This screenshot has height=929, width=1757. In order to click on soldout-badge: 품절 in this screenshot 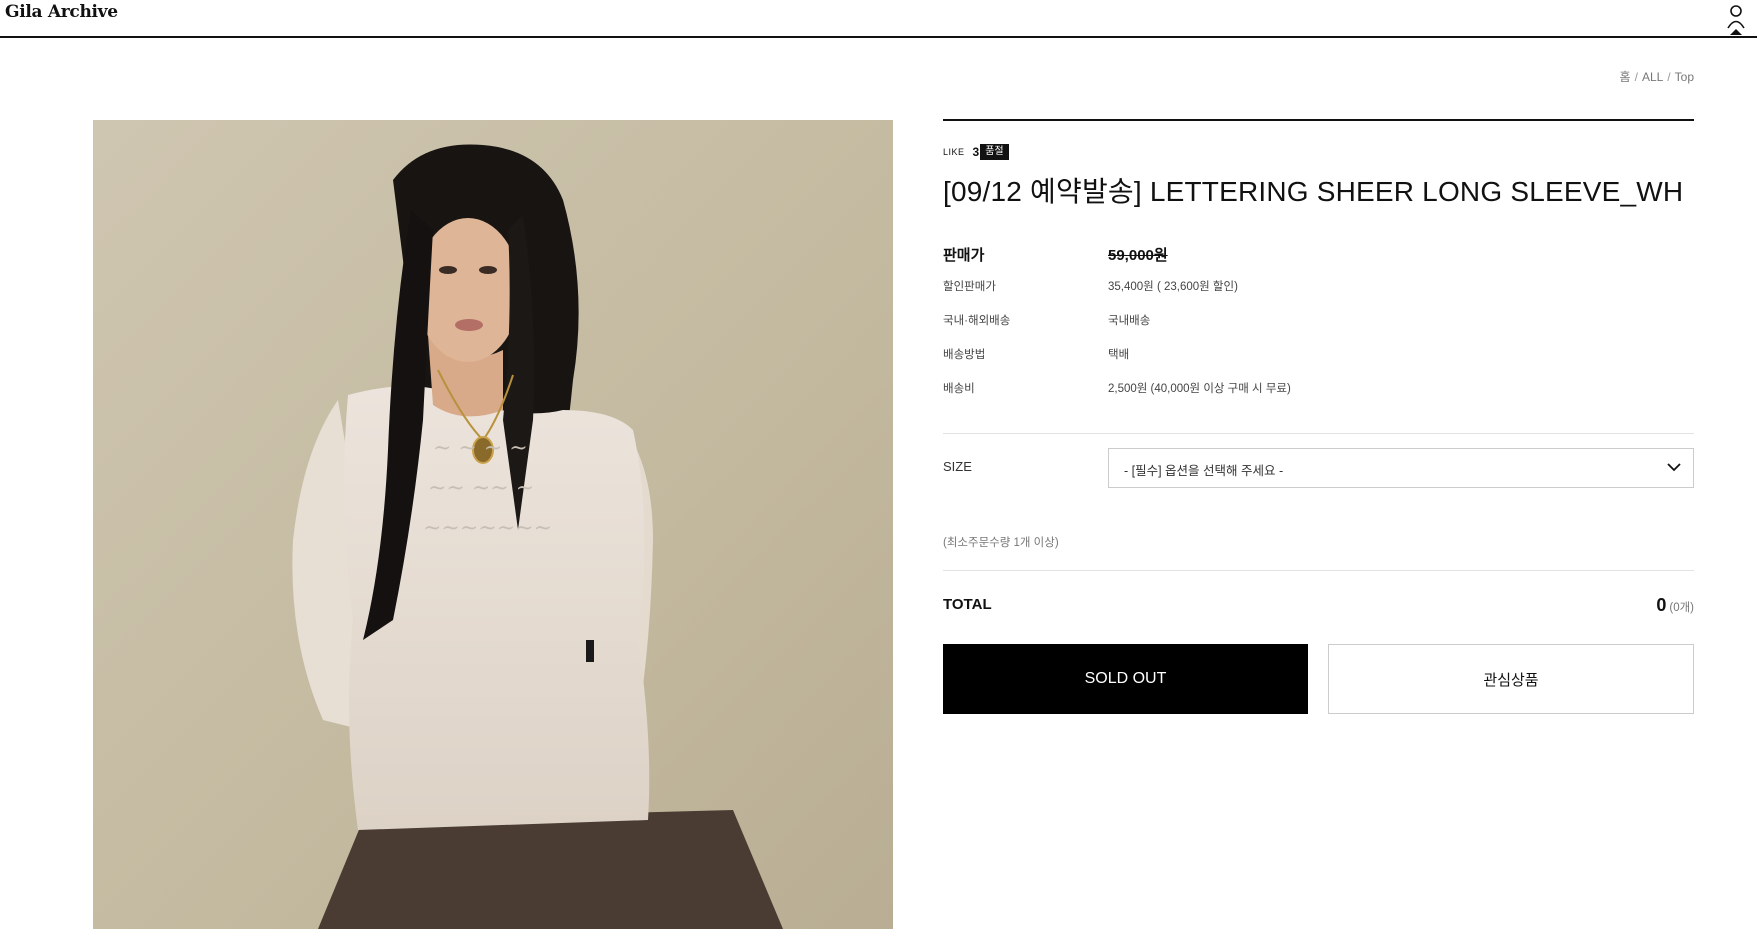, I will do `click(994, 152)`.